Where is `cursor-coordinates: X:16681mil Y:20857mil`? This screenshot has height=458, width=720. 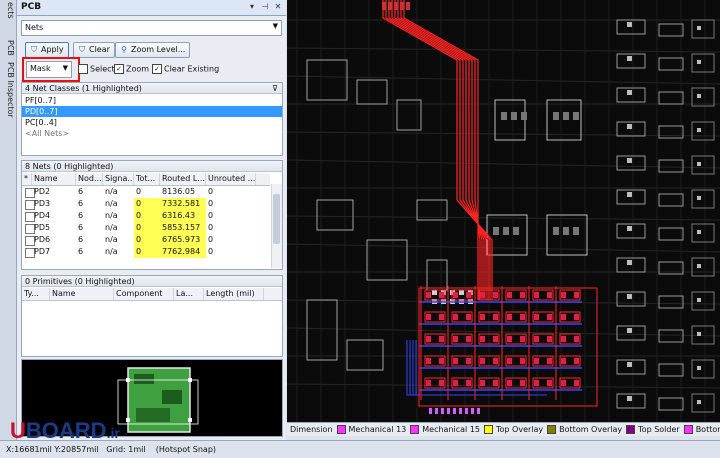
cursor-coordinates: X:16681mil Y:20857mil is located at coordinates (52, 449).